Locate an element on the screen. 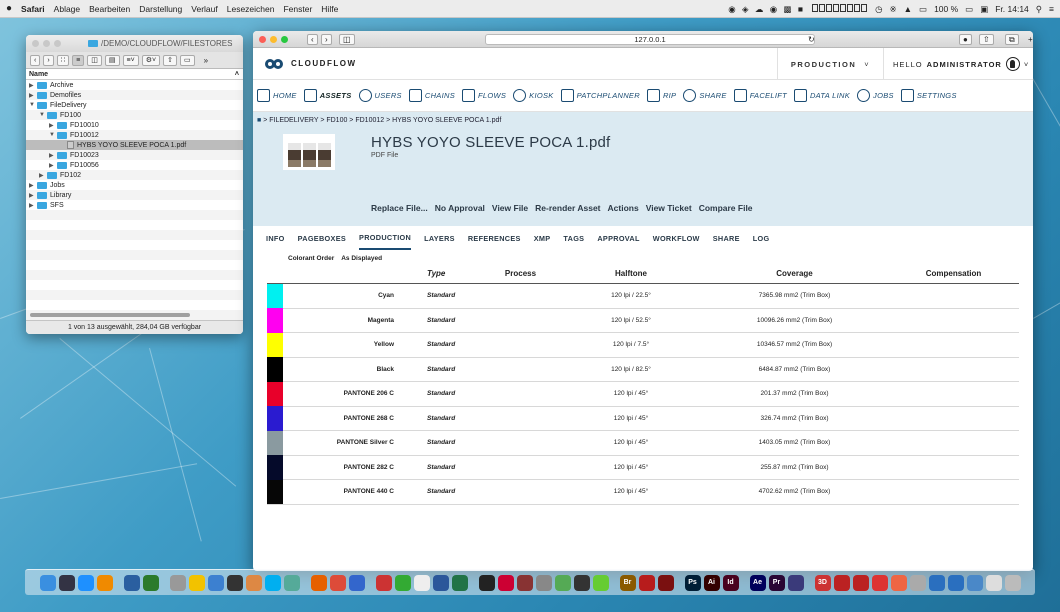 The width and height of the screenshot is (1060, 612). cloudflow-logo: CLOUDFLOW is located at coordinates (311, 64).